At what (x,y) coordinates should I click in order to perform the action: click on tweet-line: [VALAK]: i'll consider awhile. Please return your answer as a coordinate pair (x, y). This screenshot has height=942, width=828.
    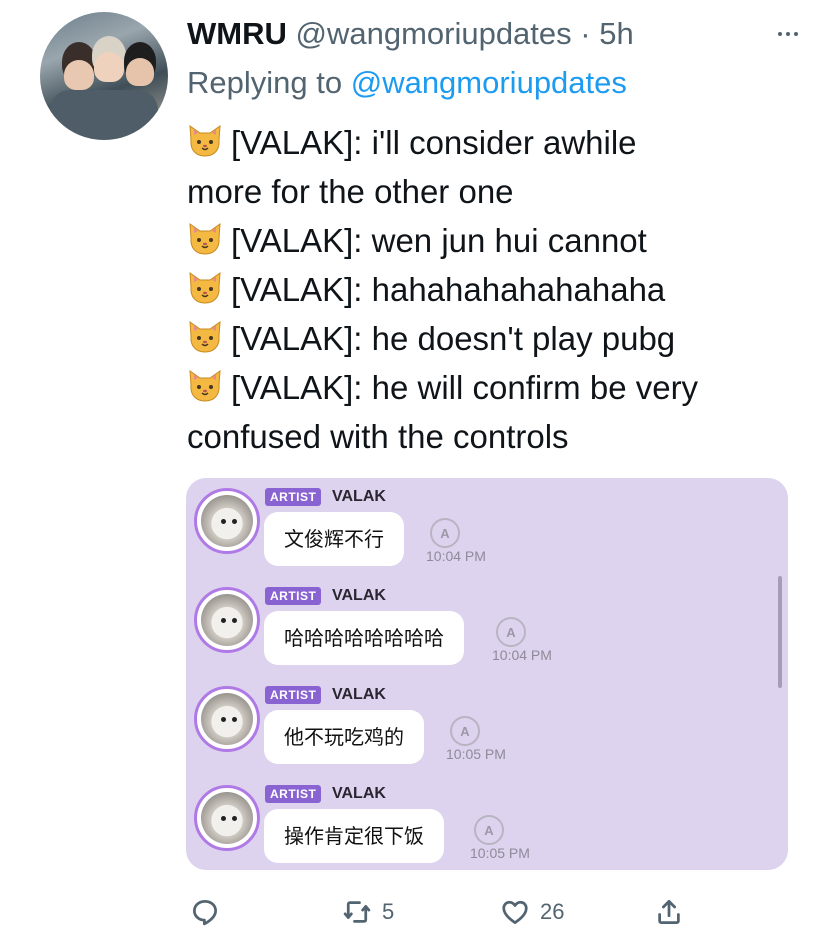
    Looking at the image, I should click on (492, 142).